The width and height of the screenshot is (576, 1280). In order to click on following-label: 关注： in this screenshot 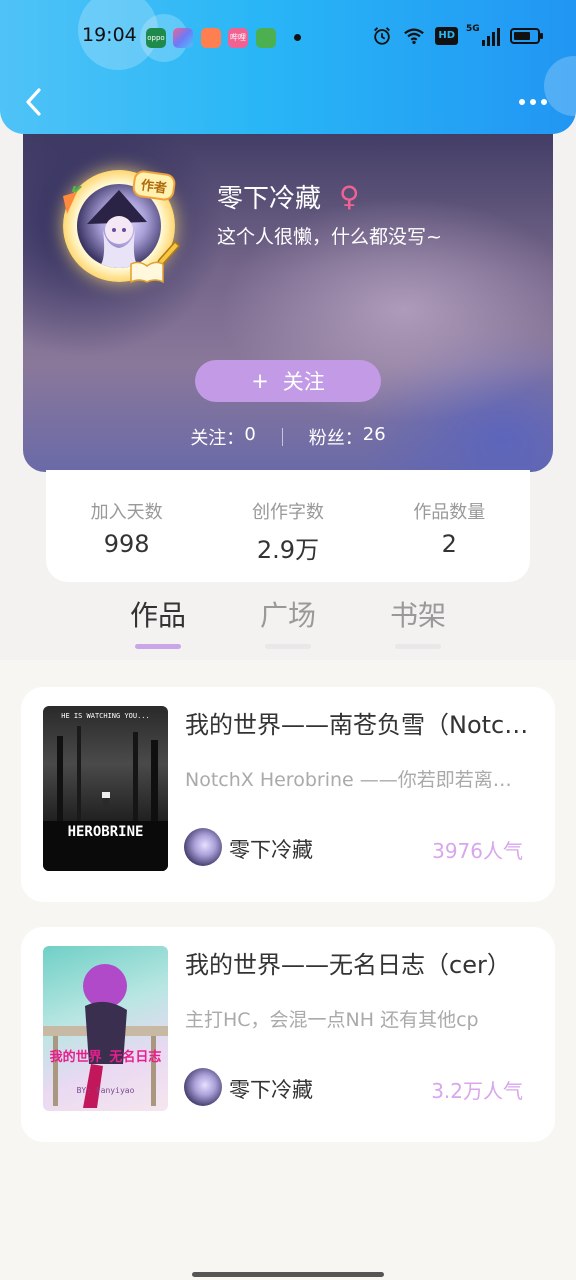, I will do `click(217, 438)`.